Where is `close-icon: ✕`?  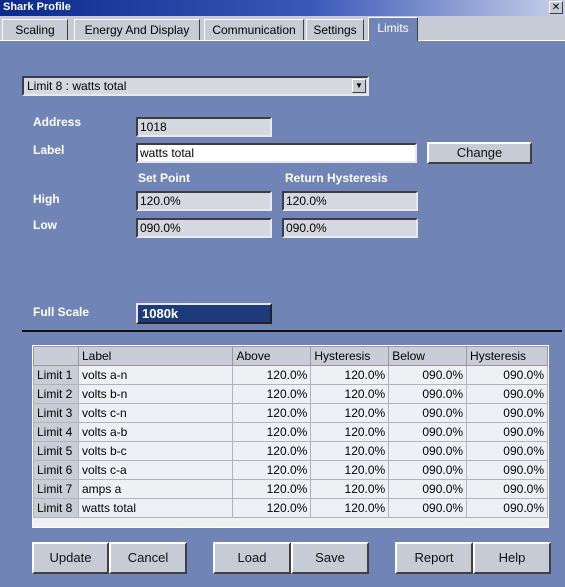 close-icon: ✕ is located at coordinates (556, 7).